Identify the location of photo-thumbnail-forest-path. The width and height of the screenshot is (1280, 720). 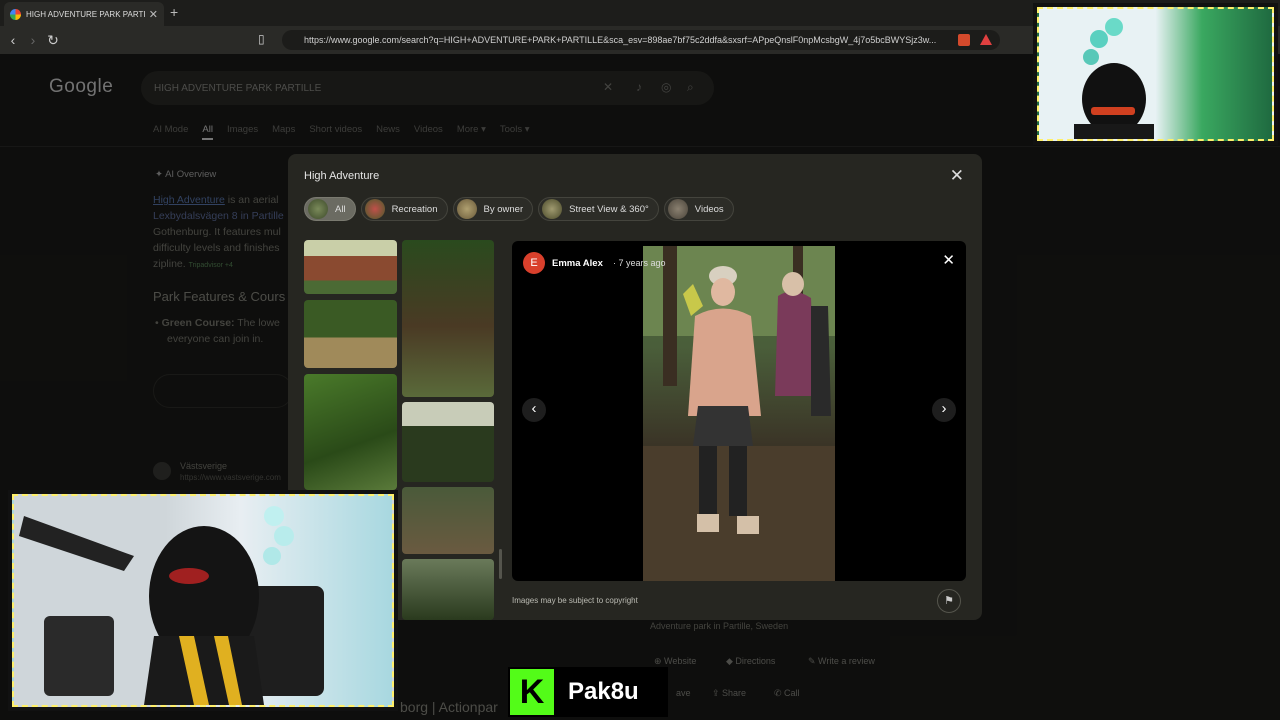
(448, 318).